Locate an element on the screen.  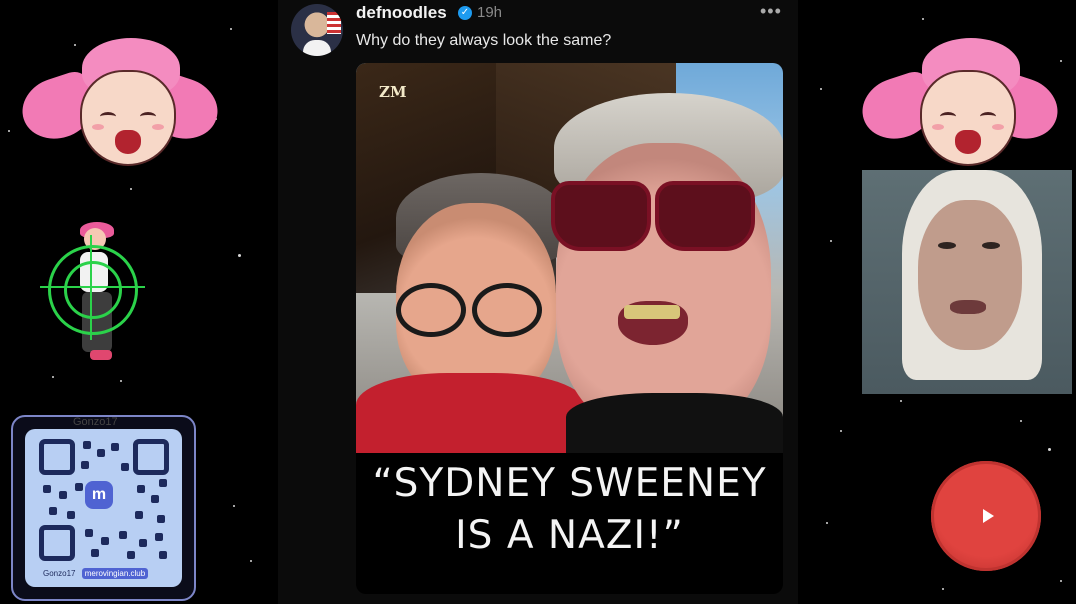
qr-top-label: Gonzo17 is located at coordinates (95, 422).